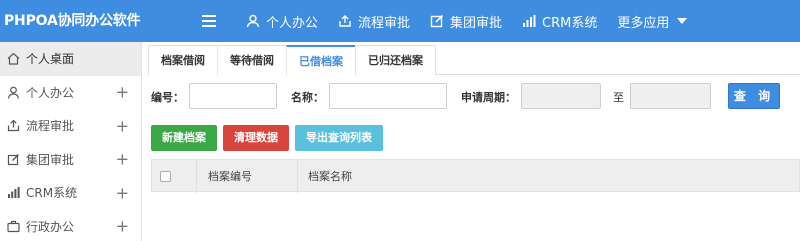 The width and height of the screenshot is (800, 241). What do you see at coordinates (209, 21) in the screenshot?
I see `menu-toggle-icon` at bounding box center [209, 21].